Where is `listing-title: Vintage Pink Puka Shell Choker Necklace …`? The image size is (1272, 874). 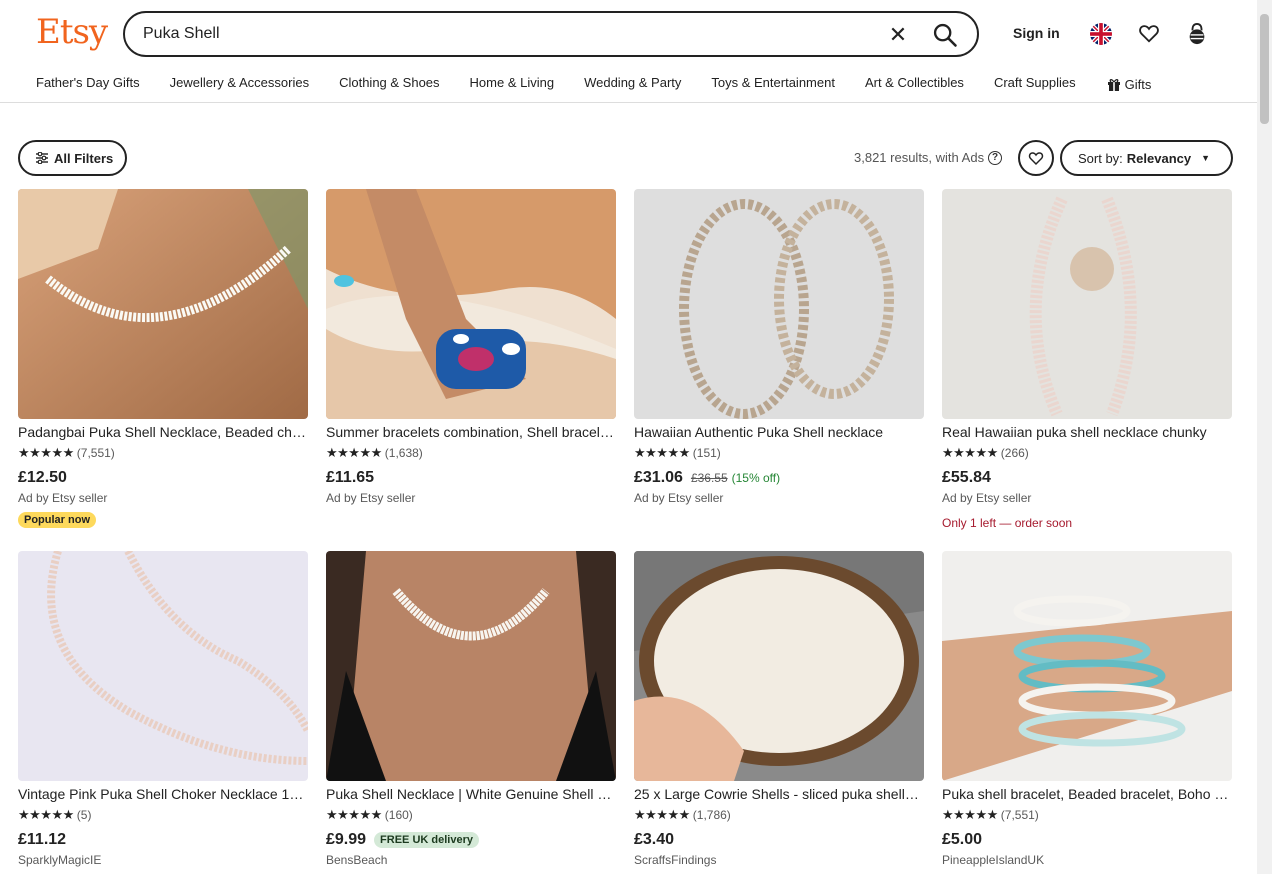
listing-title: Vintage Pink Puka Shell Choker Necklace … is located at coordinates (163, 795).